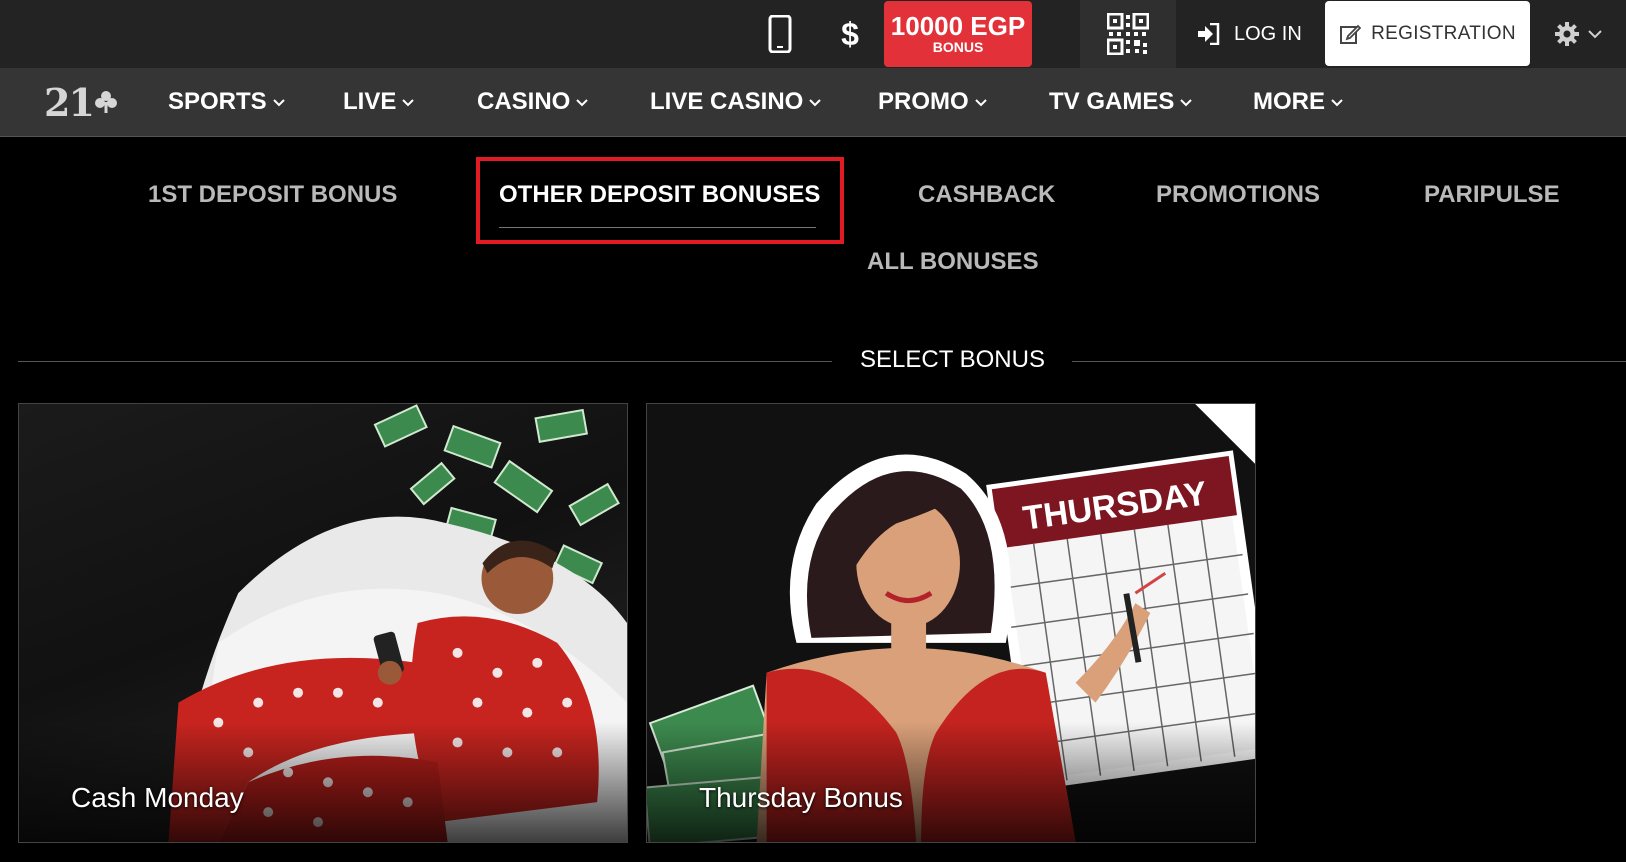 This screenshot has width=1626, height=862. Describe the element at coordinates (850, 34) in the screenshot. I see `currency-button: $` at that location.